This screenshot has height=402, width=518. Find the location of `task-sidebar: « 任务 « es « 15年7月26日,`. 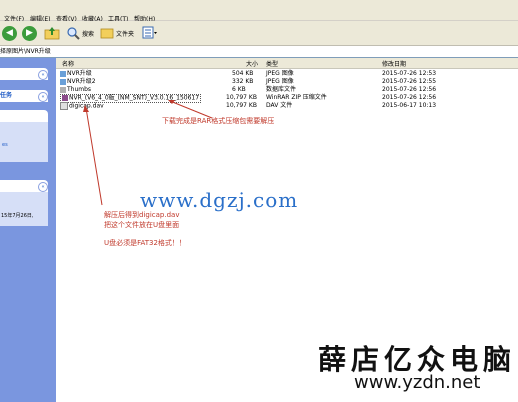

task-sidebar: « 任务 « es « 15年7月26日, is located at coordinates (28, 230).